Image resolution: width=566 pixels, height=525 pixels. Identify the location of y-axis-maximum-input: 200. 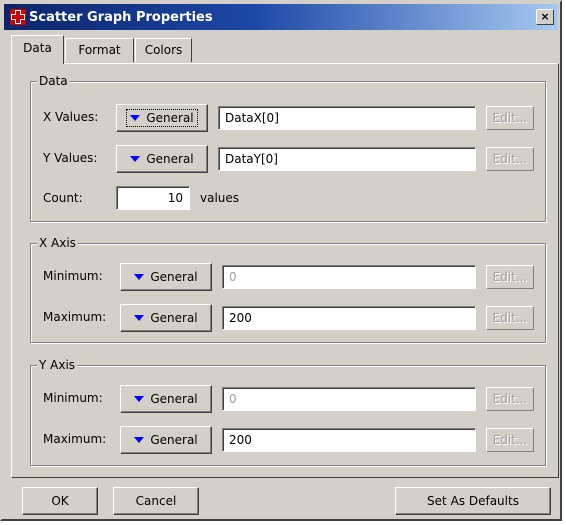
(349, 440).